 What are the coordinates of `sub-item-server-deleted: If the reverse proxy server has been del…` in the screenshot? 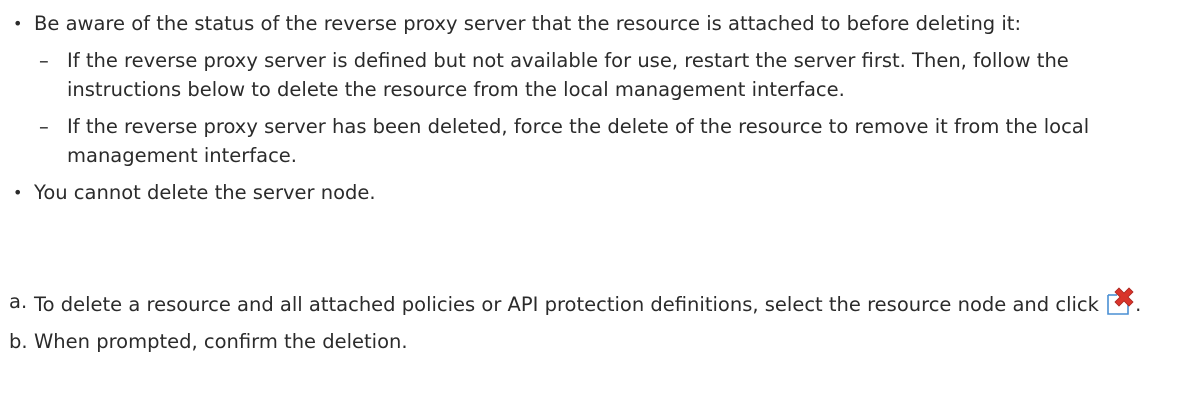 It's located at (611, 141).